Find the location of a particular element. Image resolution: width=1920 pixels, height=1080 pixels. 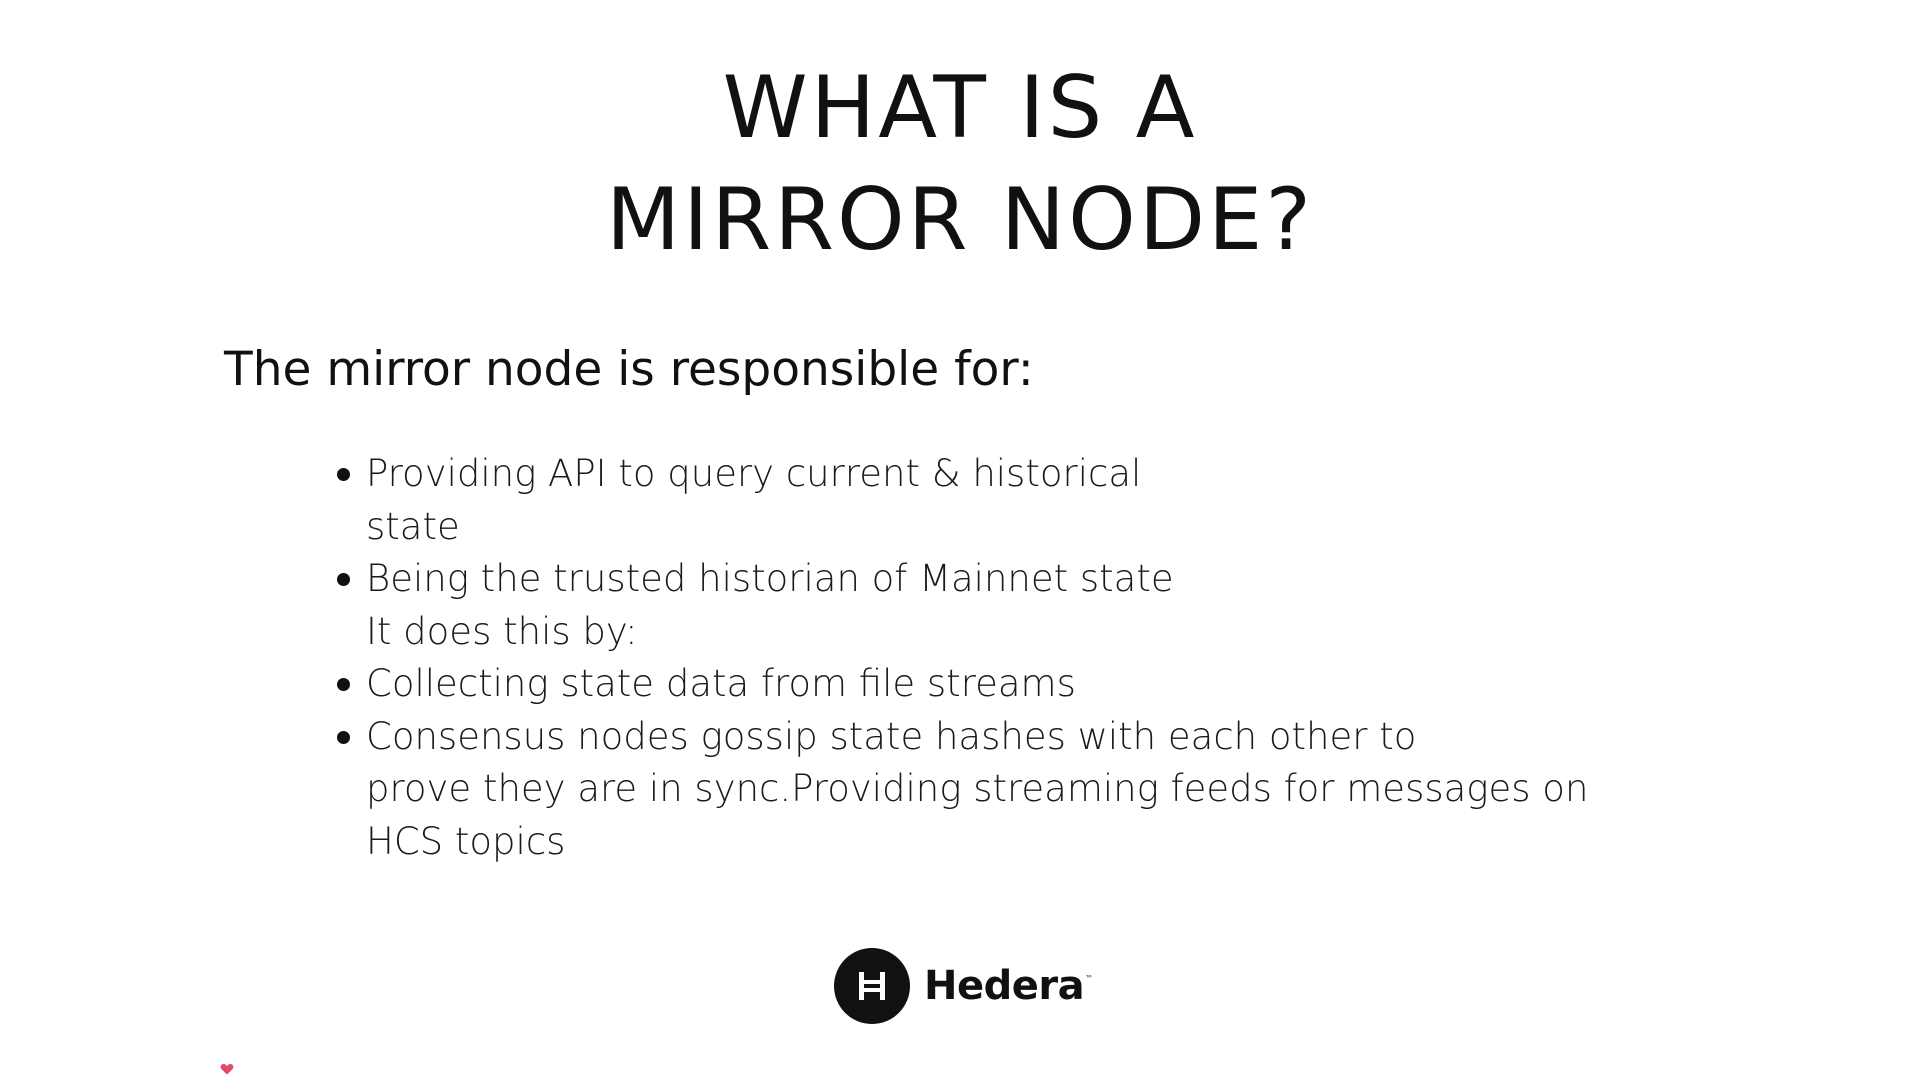

bullet-text-line: It does this by: is located at coordinates (502, 631).